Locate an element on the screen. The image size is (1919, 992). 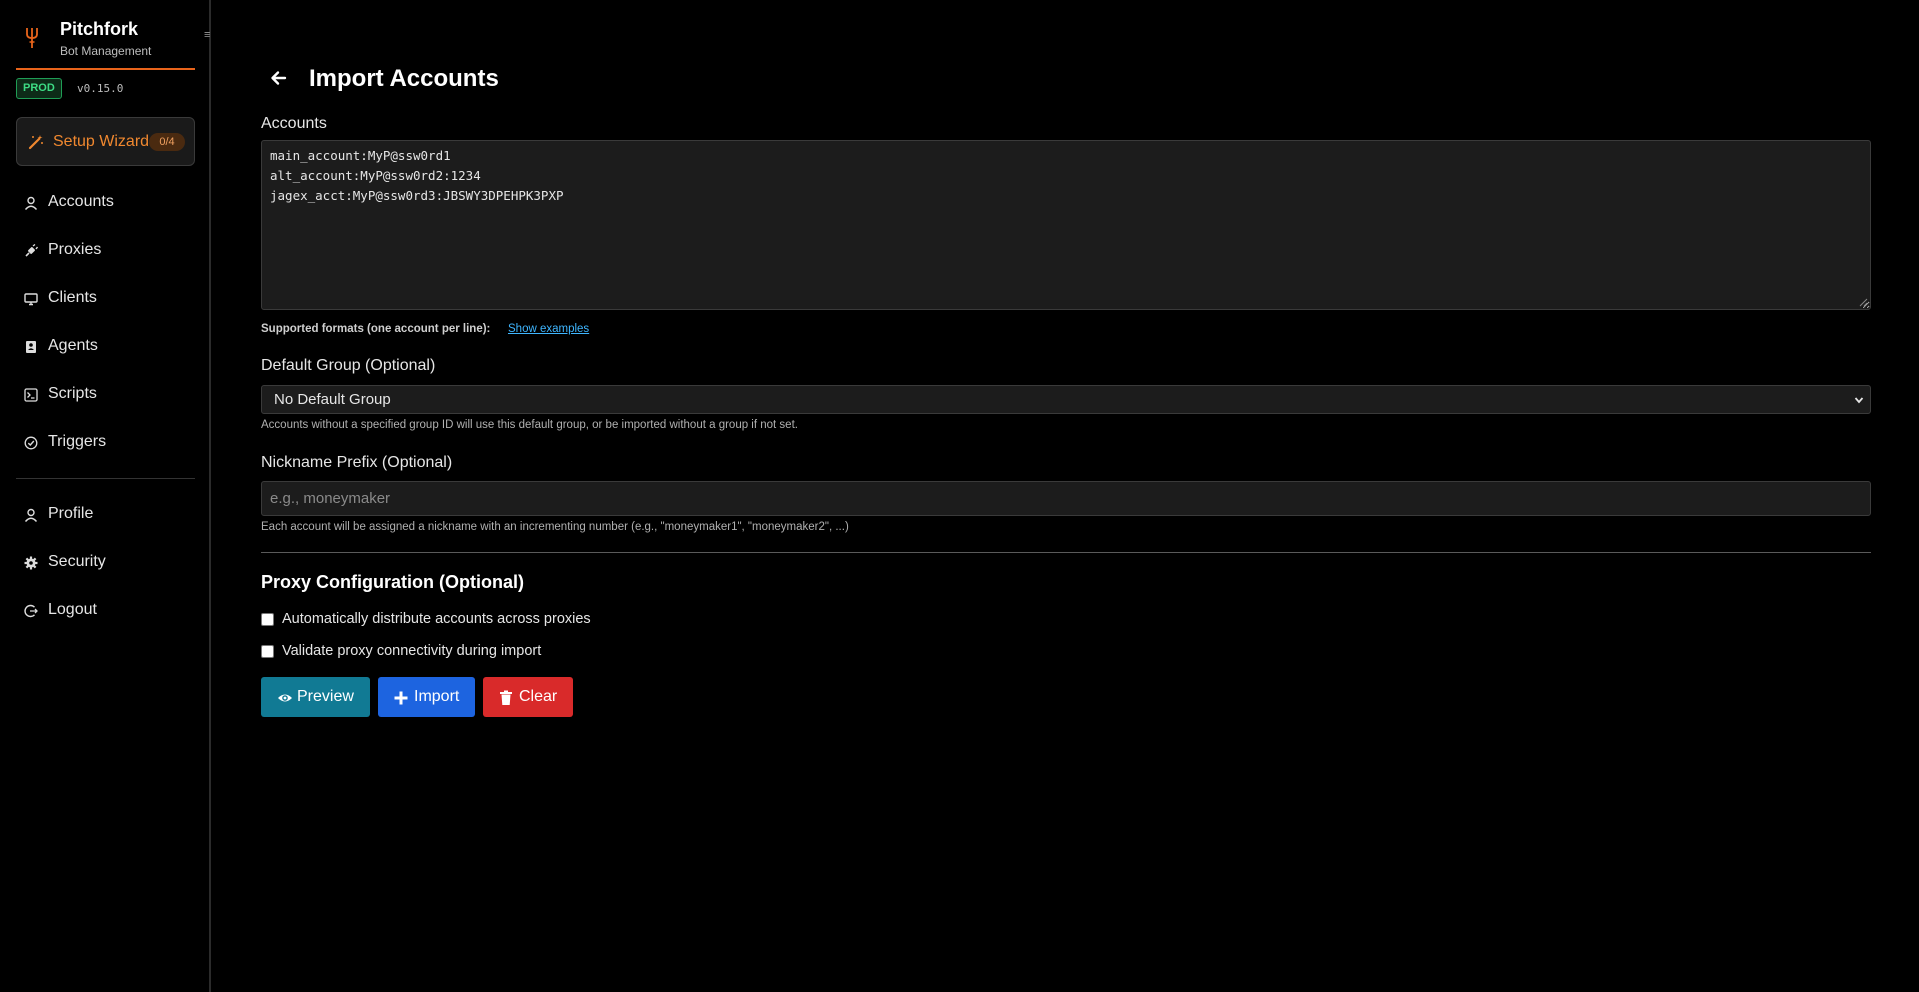
sidebar-collapse-icon: ≡ is located at coordinates (211, 35).